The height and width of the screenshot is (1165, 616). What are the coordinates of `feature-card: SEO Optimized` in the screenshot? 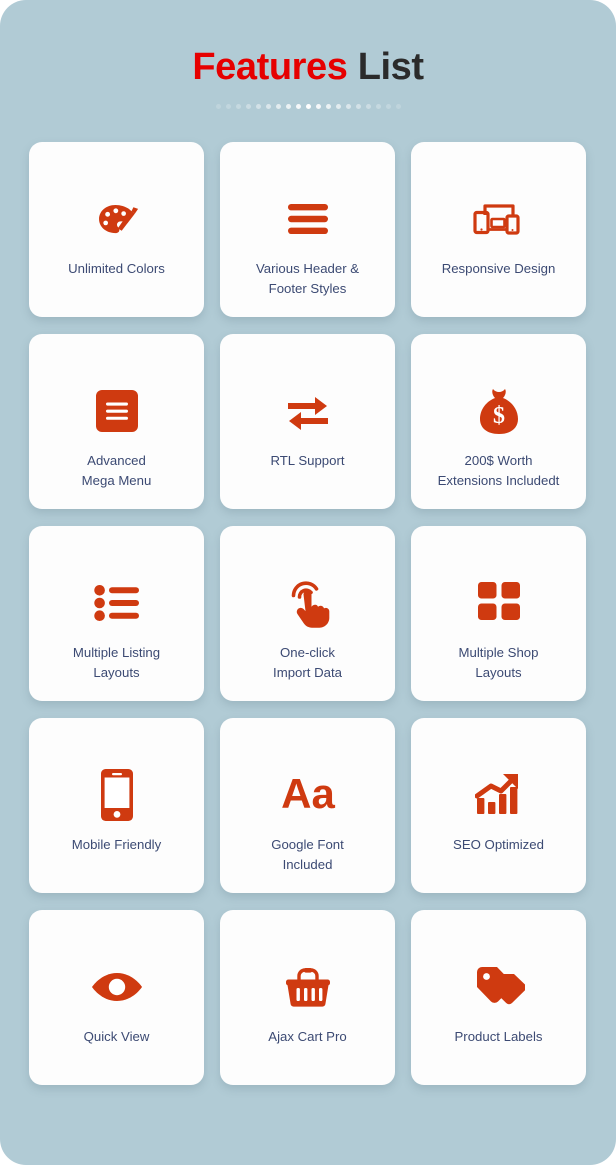 It's located at (498, 805).